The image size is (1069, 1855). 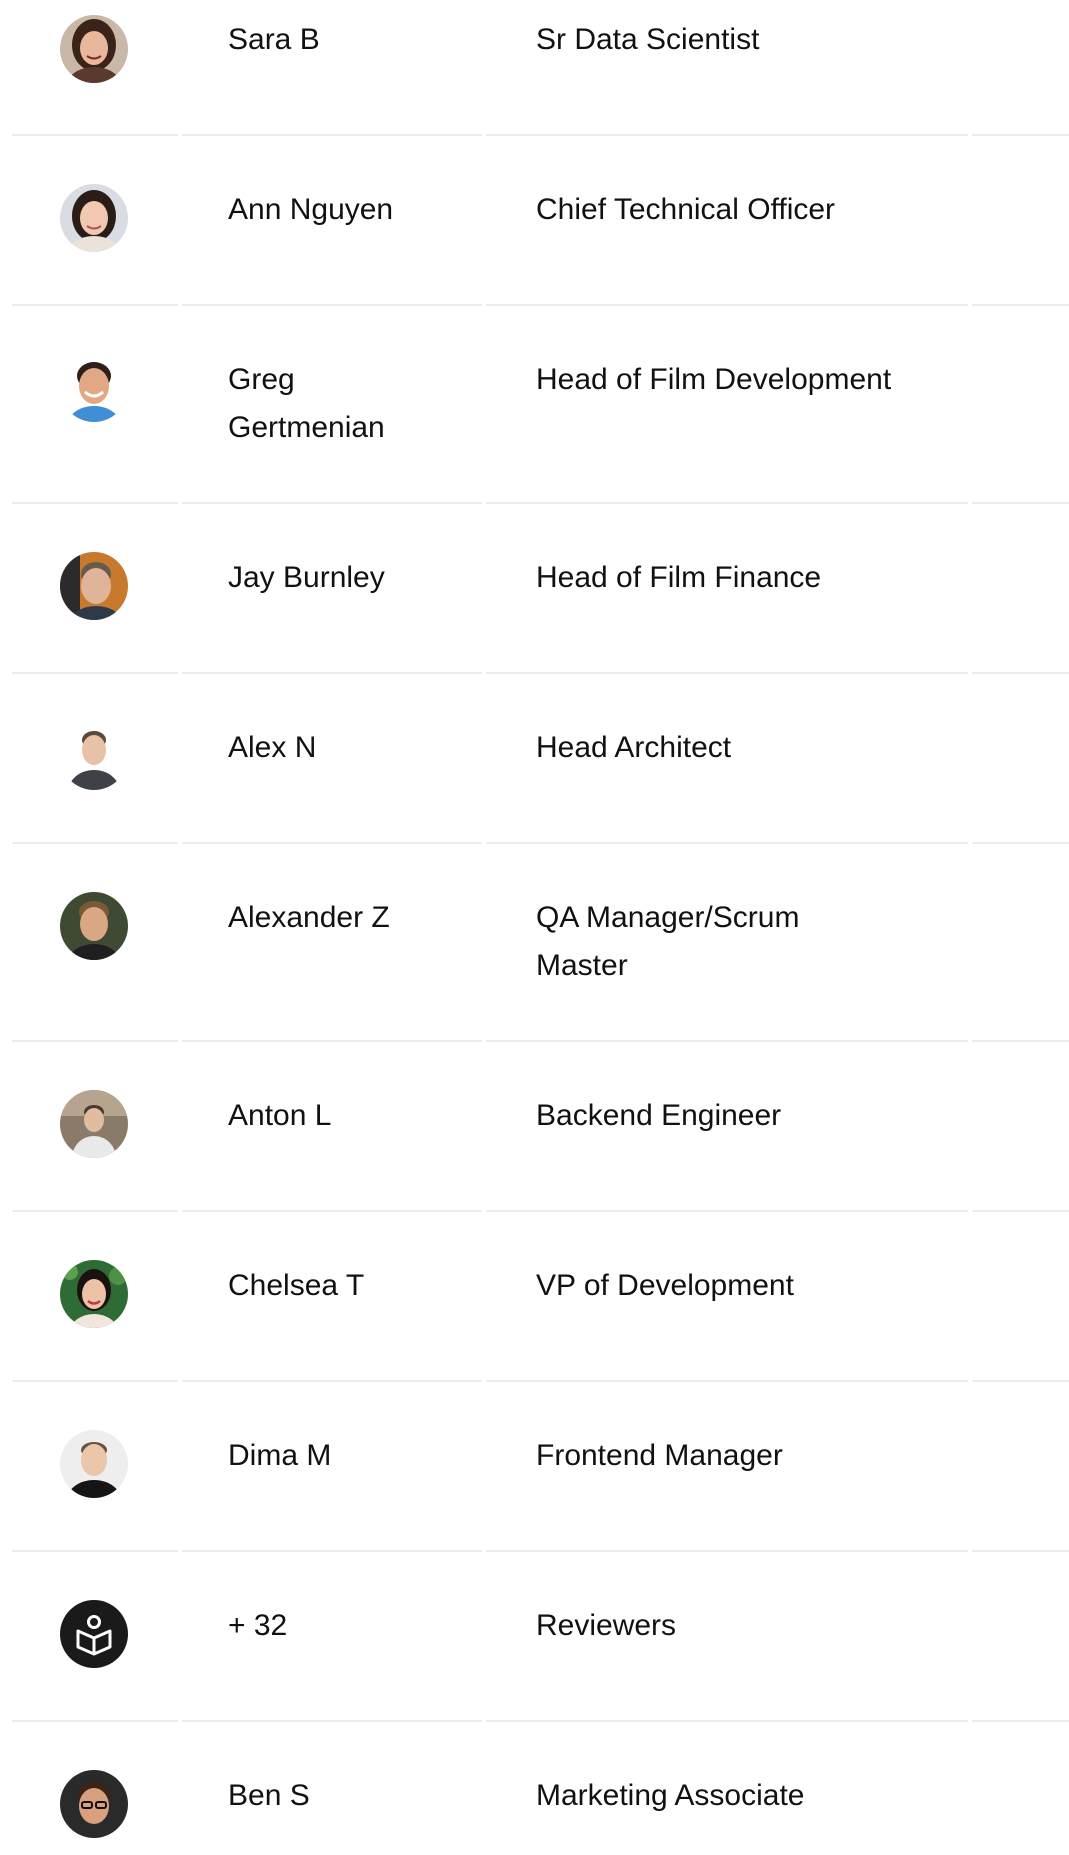 I want to click on member-name: Sara B, so click(x=274, y=39).